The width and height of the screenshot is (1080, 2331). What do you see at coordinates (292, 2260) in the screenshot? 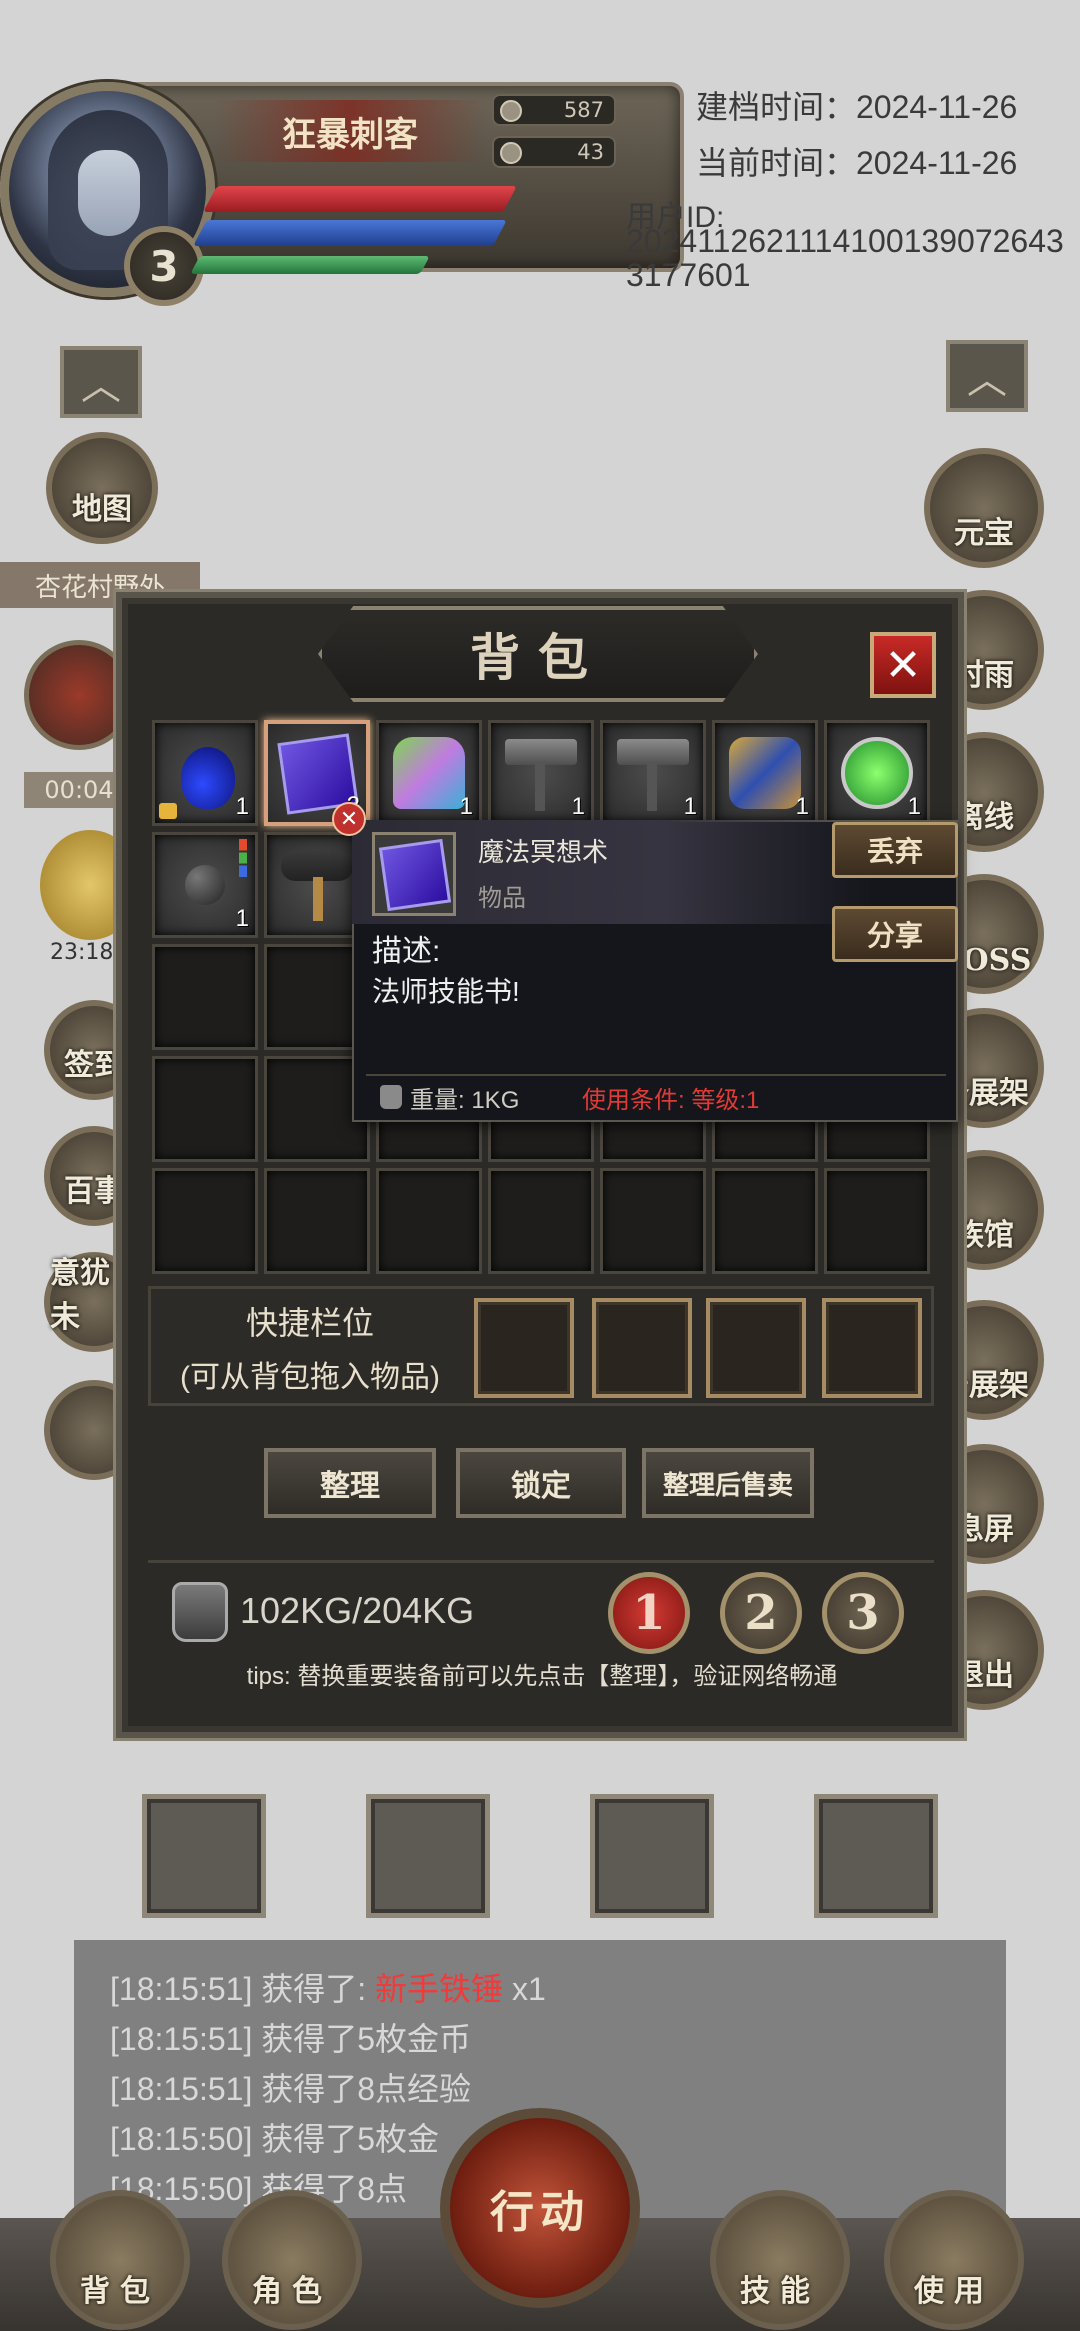
I see `nav-role-button: 角色` at bounding box center [292, 2260].